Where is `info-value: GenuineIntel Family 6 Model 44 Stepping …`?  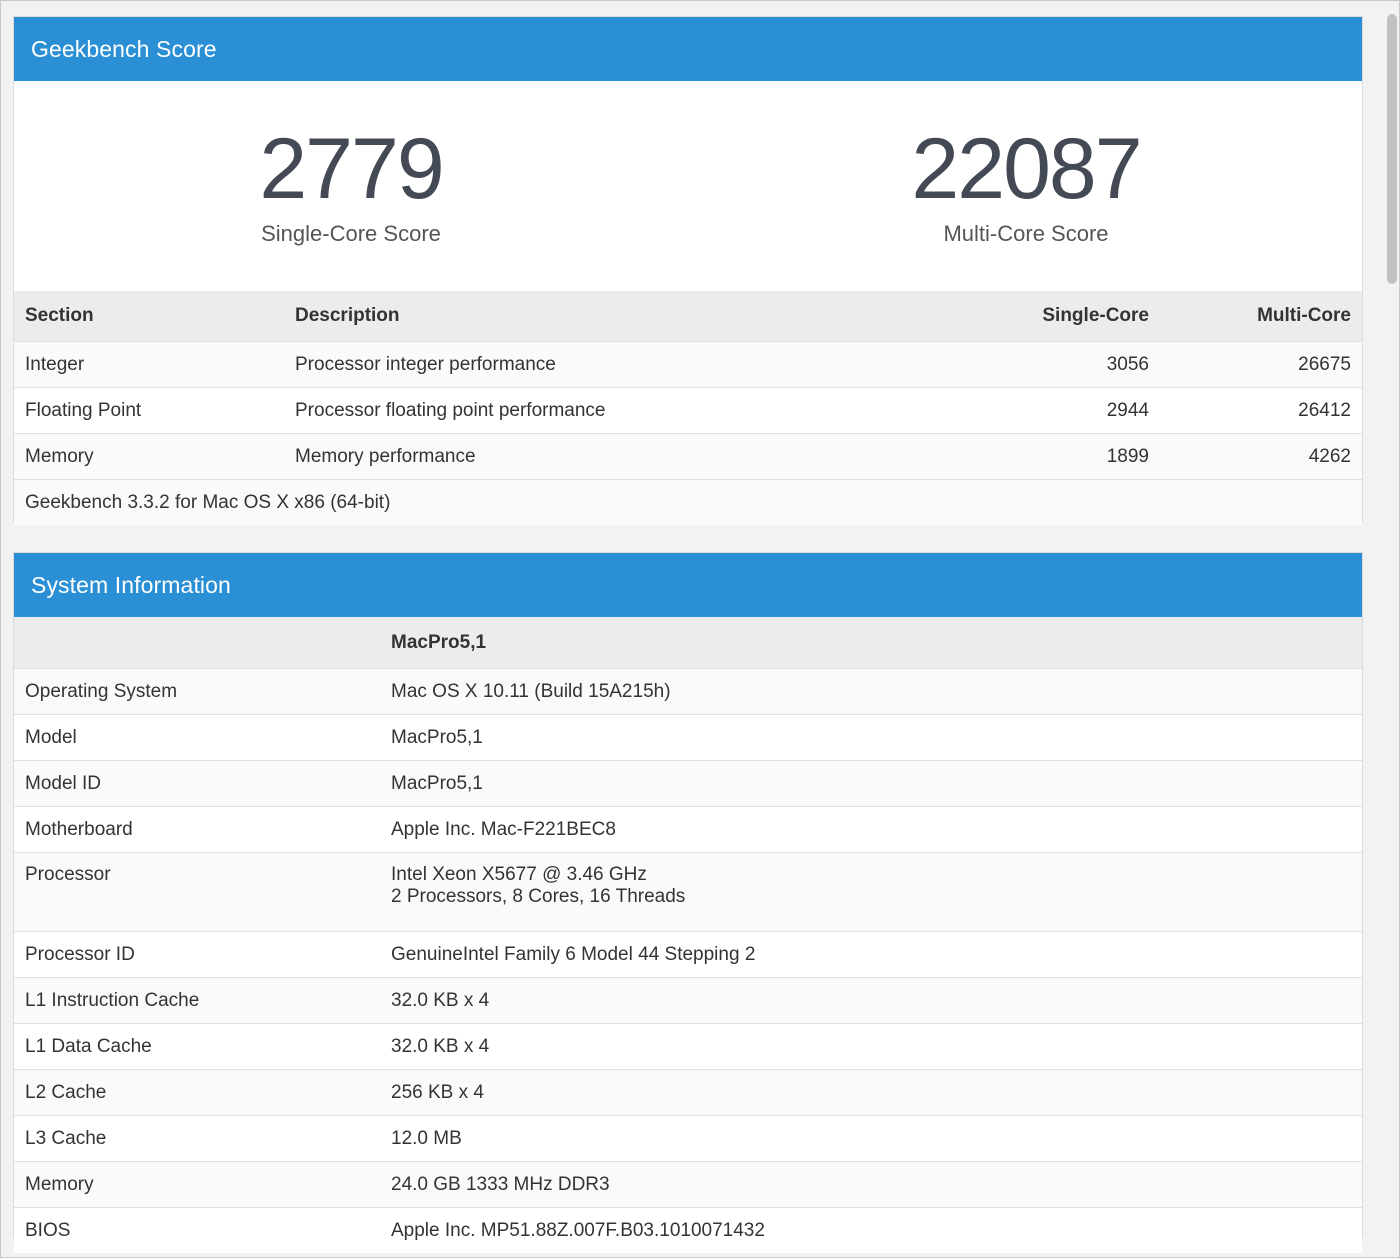 info-value: GenuineIntel Family 6 Model 44 Stepping … is located at coordinates (871, 954).